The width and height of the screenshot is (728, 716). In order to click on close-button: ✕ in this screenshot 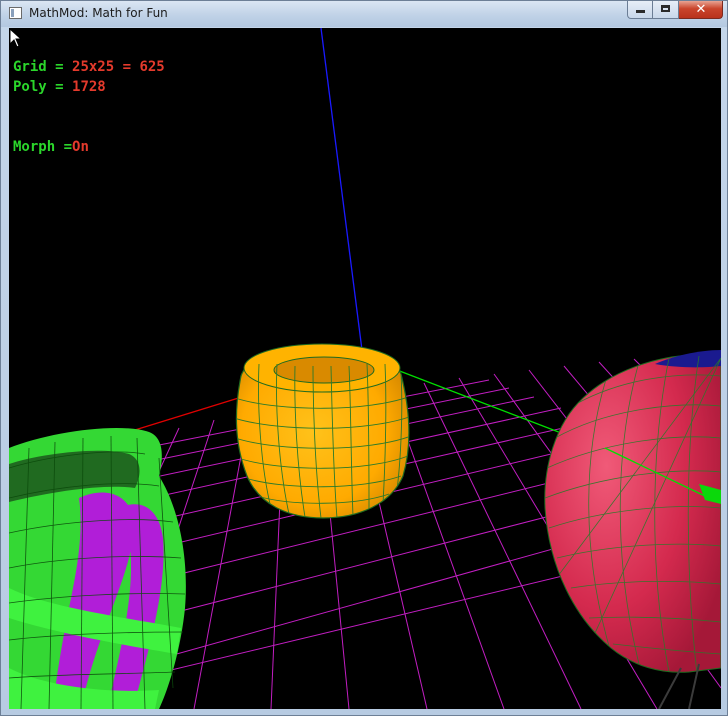, I will do `click(701, 10)`.